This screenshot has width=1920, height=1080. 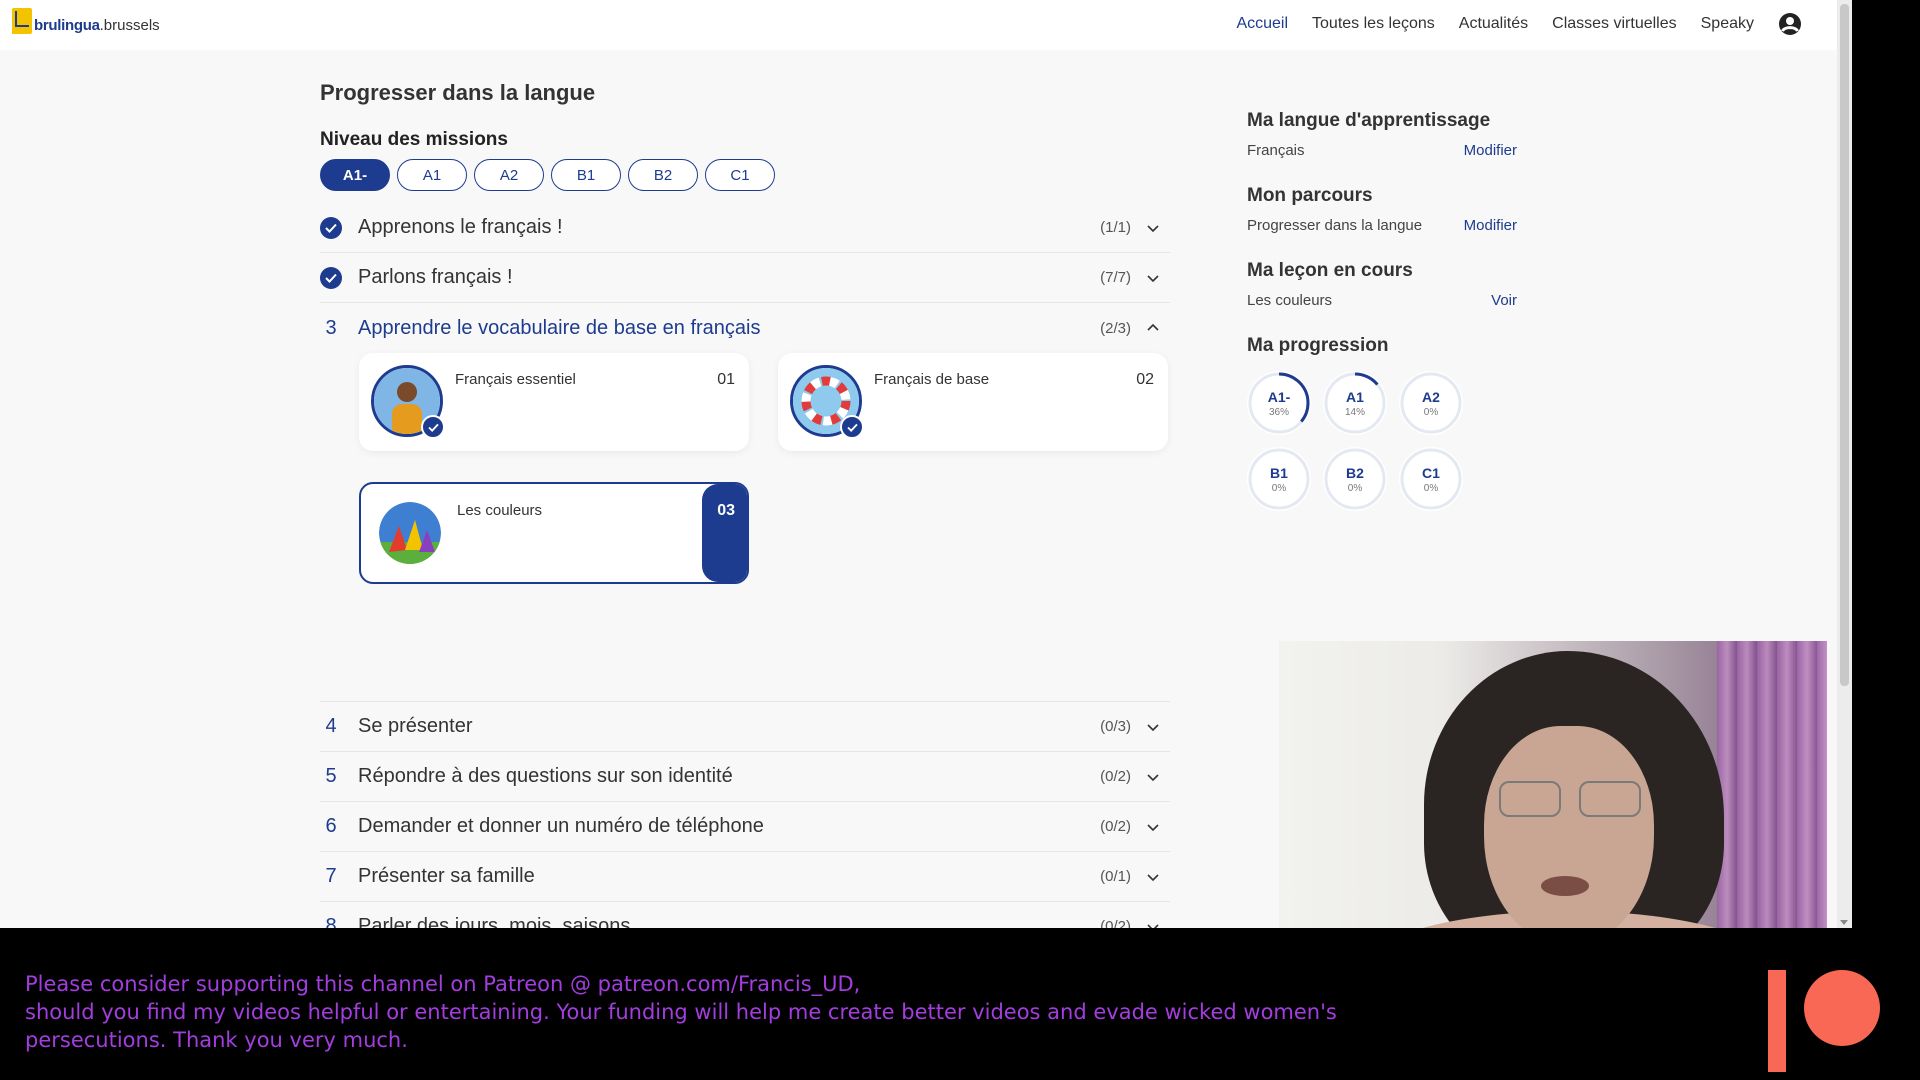 What do you see at coordinates (515, 379) in the screenshot?
I see `lesson-name: Français essentiel` at bounding box center [515, 379].